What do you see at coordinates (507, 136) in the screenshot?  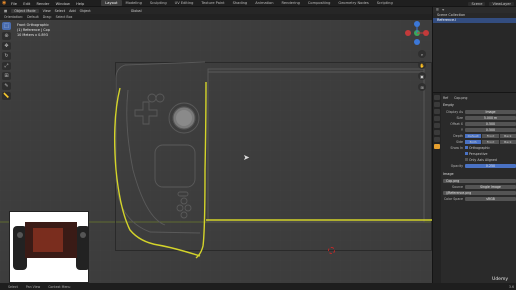 I see `depth-back-button: Back` at bounding box center [507, 136].